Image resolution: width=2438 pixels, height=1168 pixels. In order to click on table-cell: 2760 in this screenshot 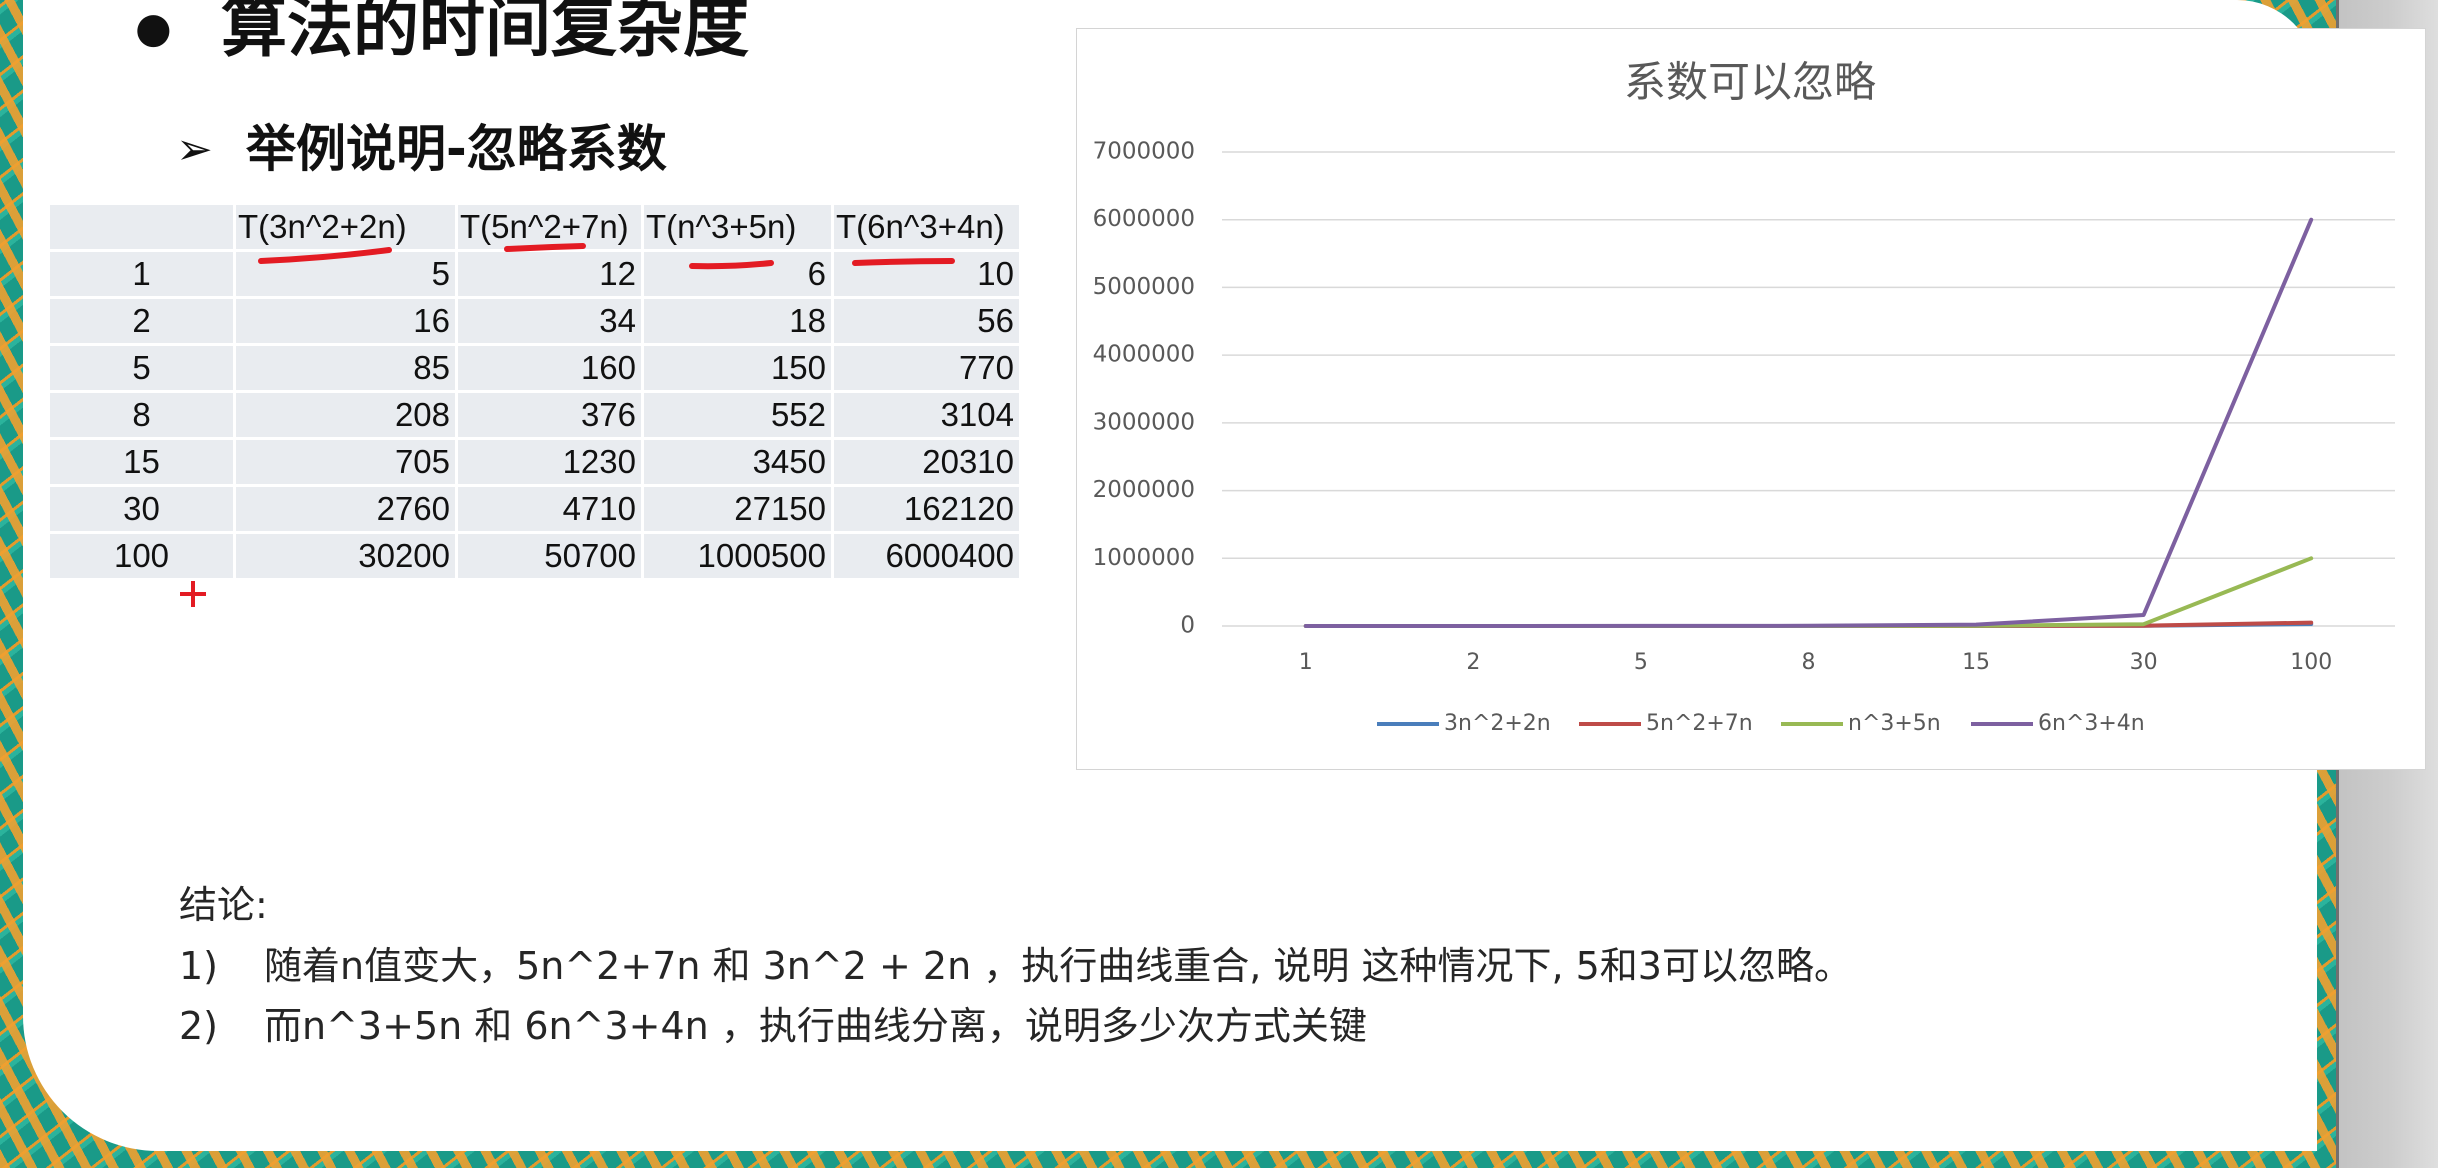, I will do `click(345, 509)`.